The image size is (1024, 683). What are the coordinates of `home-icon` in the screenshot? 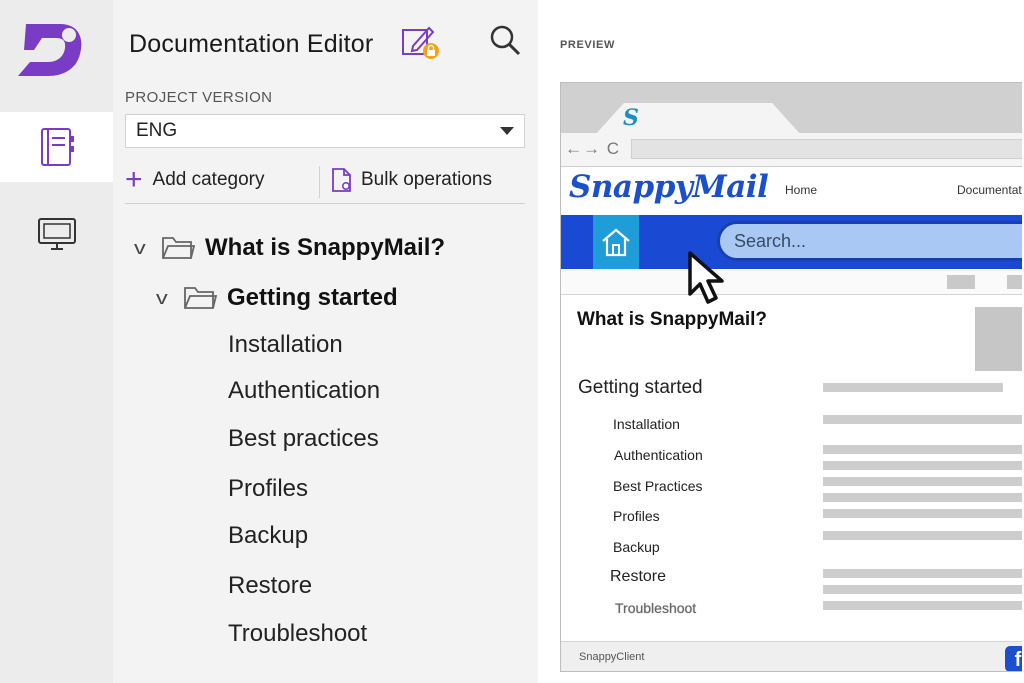 It's located at (616, 242).